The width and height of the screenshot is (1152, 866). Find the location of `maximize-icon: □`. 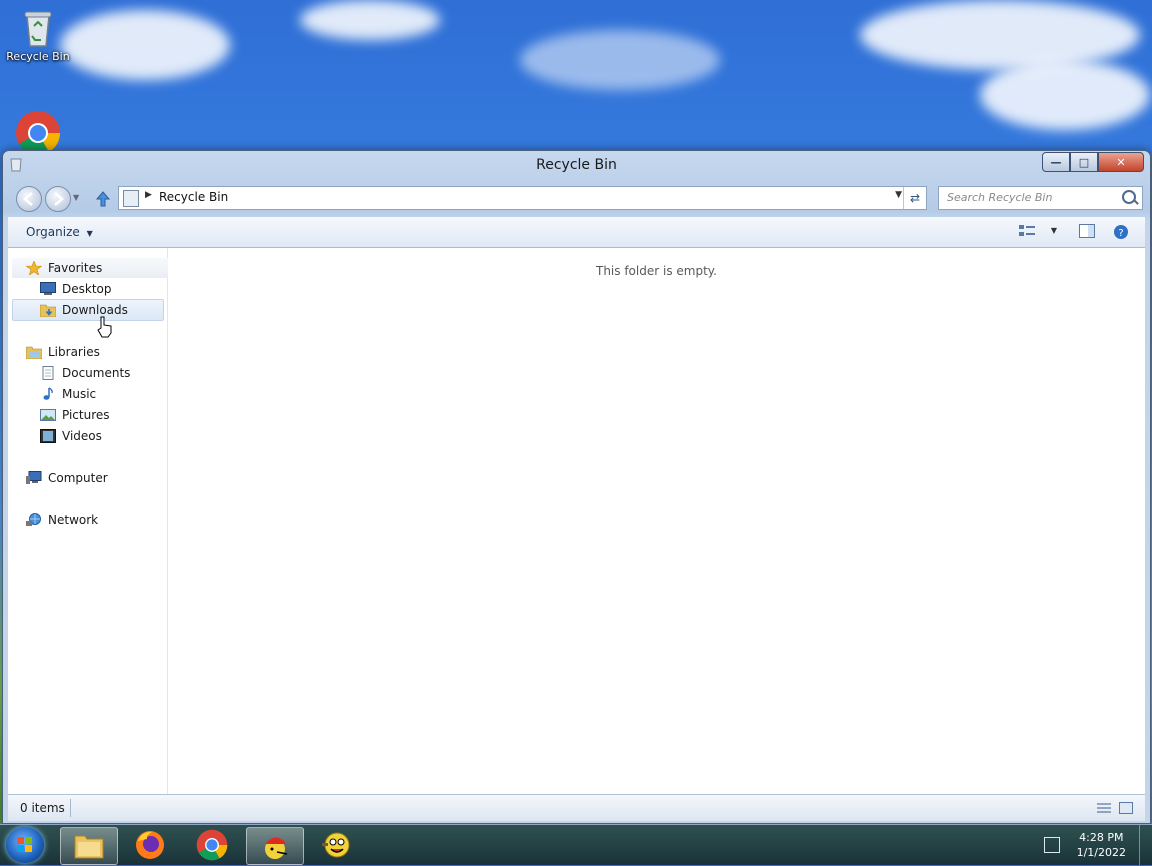

maximize-icon: □ is located at coordinates (1084, 162).